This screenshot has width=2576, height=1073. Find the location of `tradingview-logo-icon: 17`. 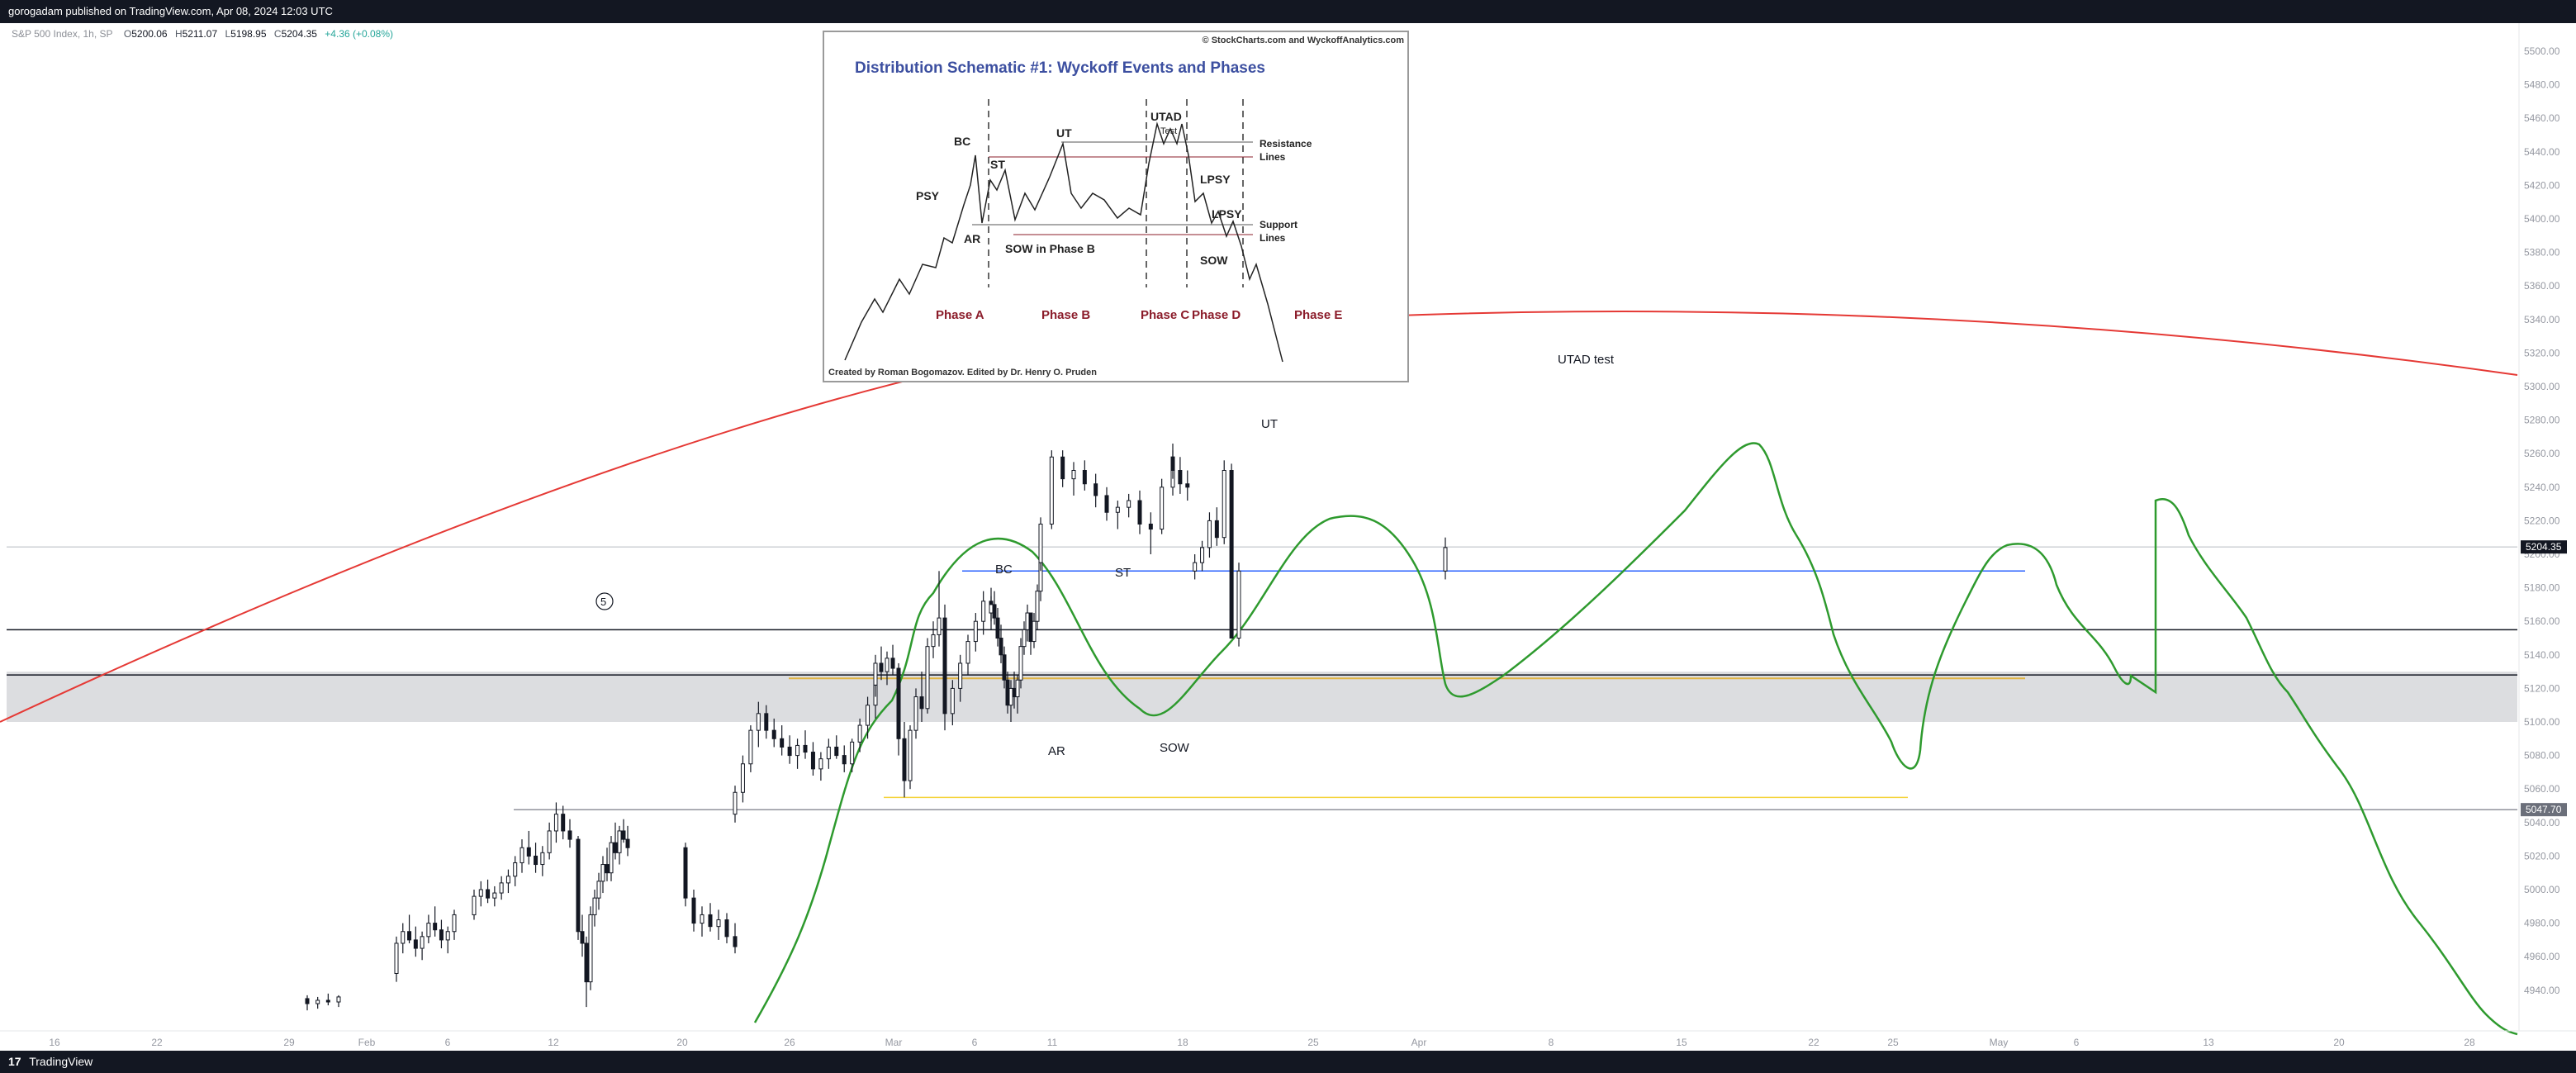

tradingview-logo-icon: 17 is located at coordinates (14, 1061).